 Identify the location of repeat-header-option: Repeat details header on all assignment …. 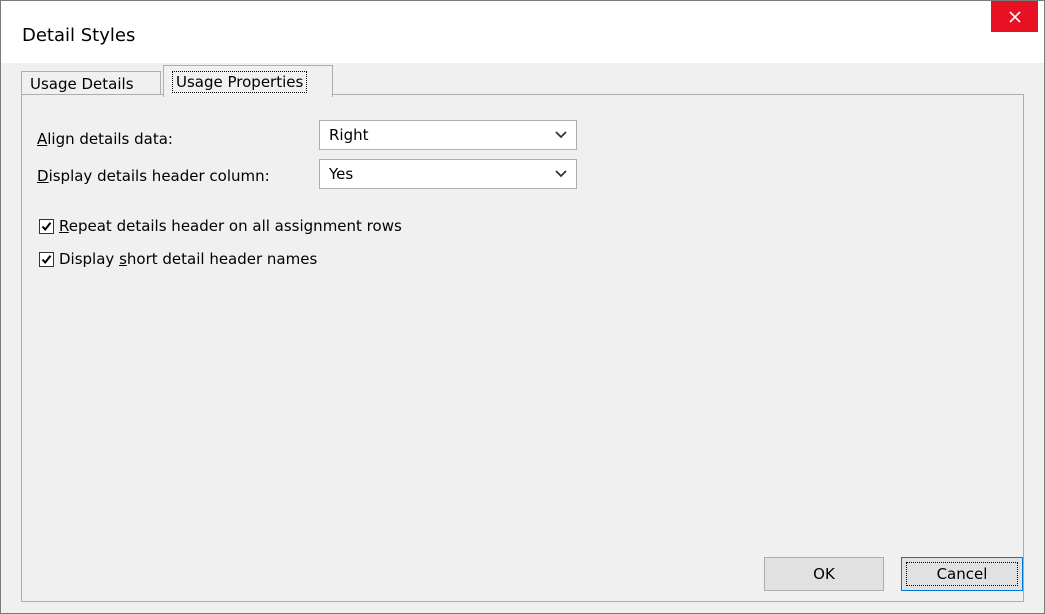
(220, 226).